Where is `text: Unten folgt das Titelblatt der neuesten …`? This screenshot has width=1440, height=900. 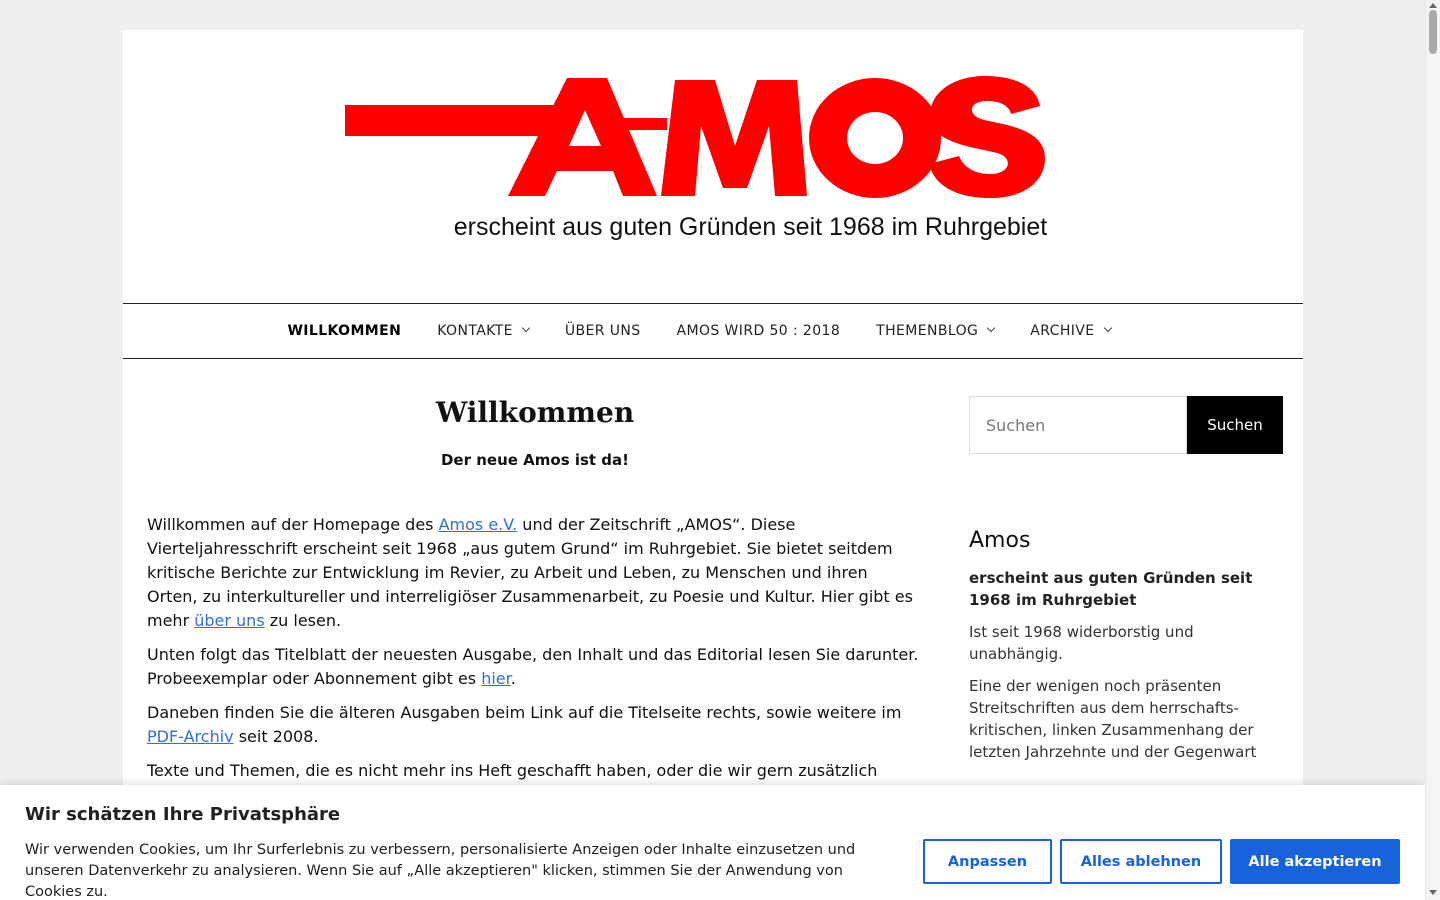
text: Unten folgt das Titelblatt der neuesten … is located at coordinates (533, 666).